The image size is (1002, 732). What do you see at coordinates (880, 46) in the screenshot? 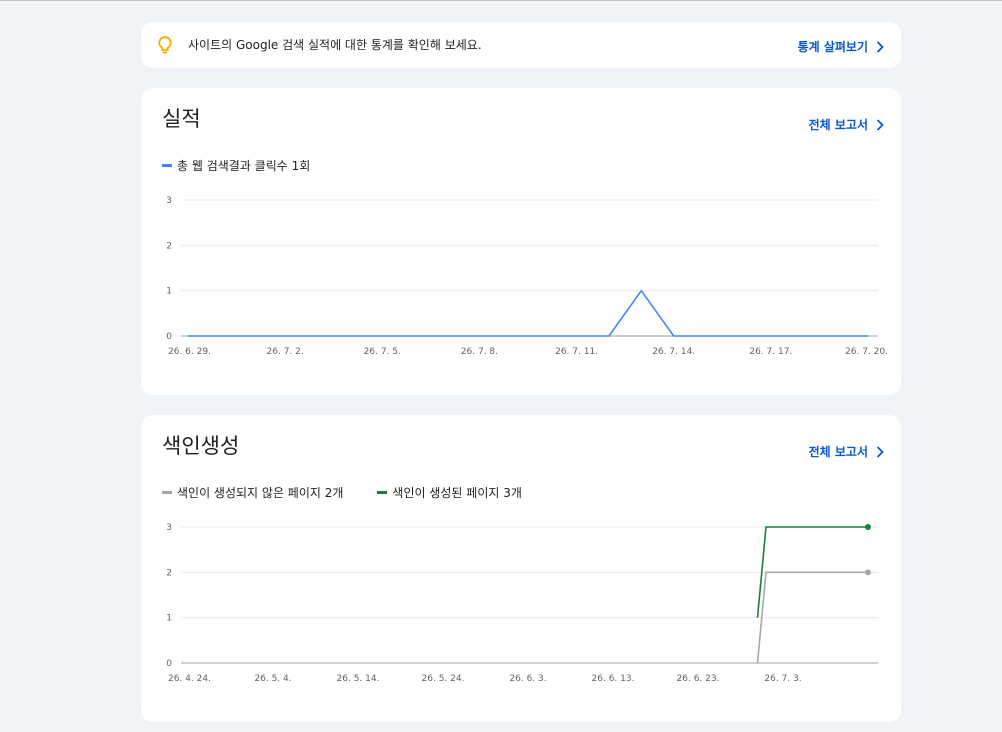
I see `chevron-right-icon` at bounding box center [880, 46].